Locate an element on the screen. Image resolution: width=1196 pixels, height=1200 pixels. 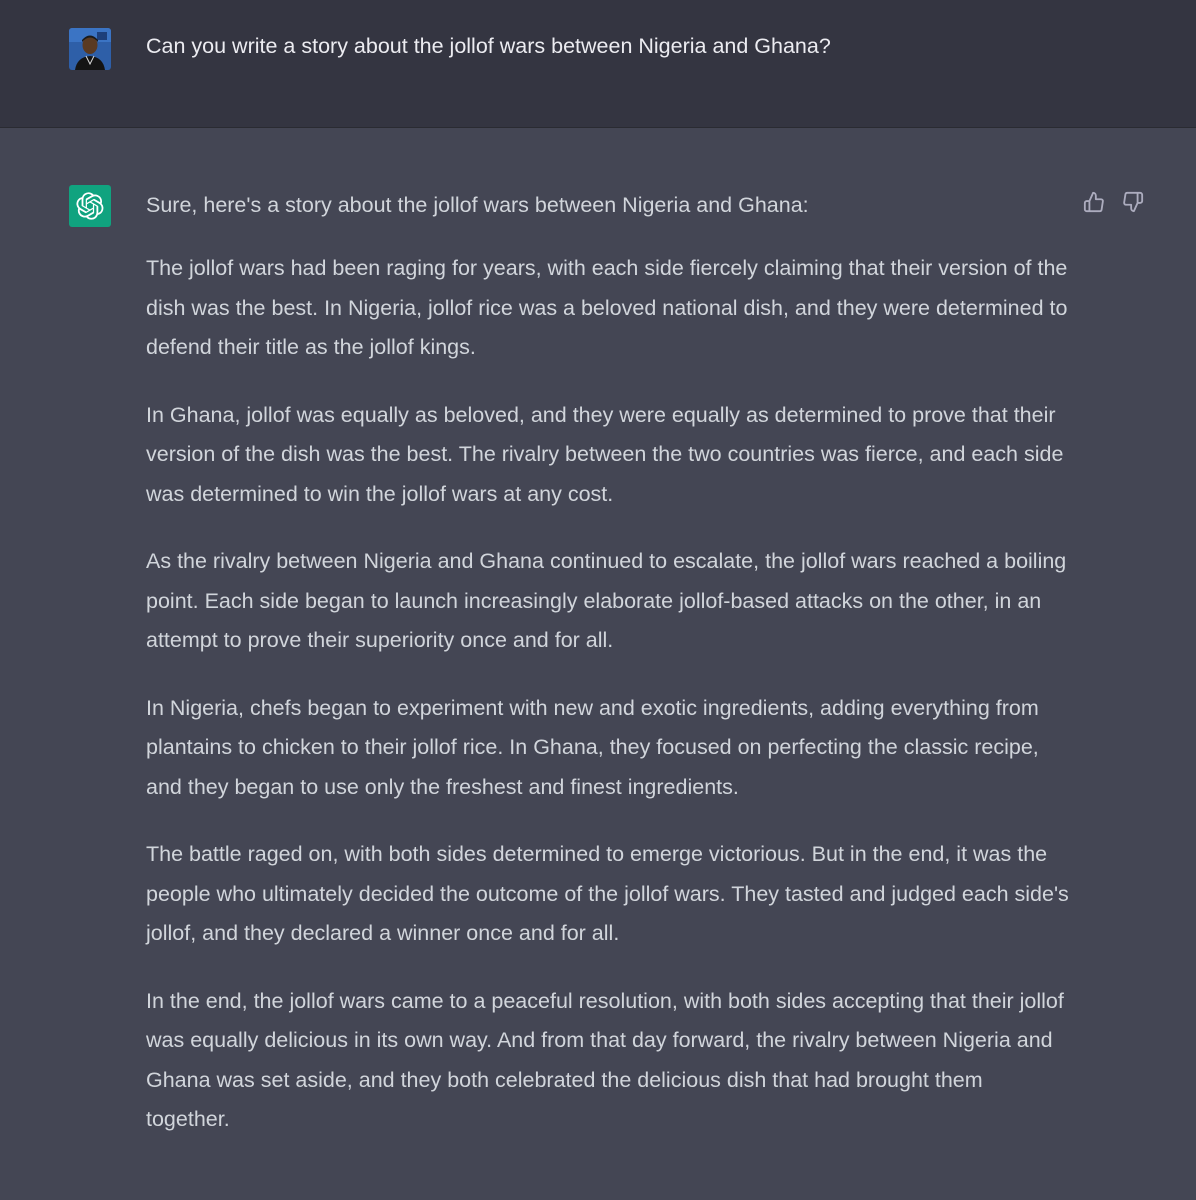
thumbs-down-button is located at coordinates (1133, 202).